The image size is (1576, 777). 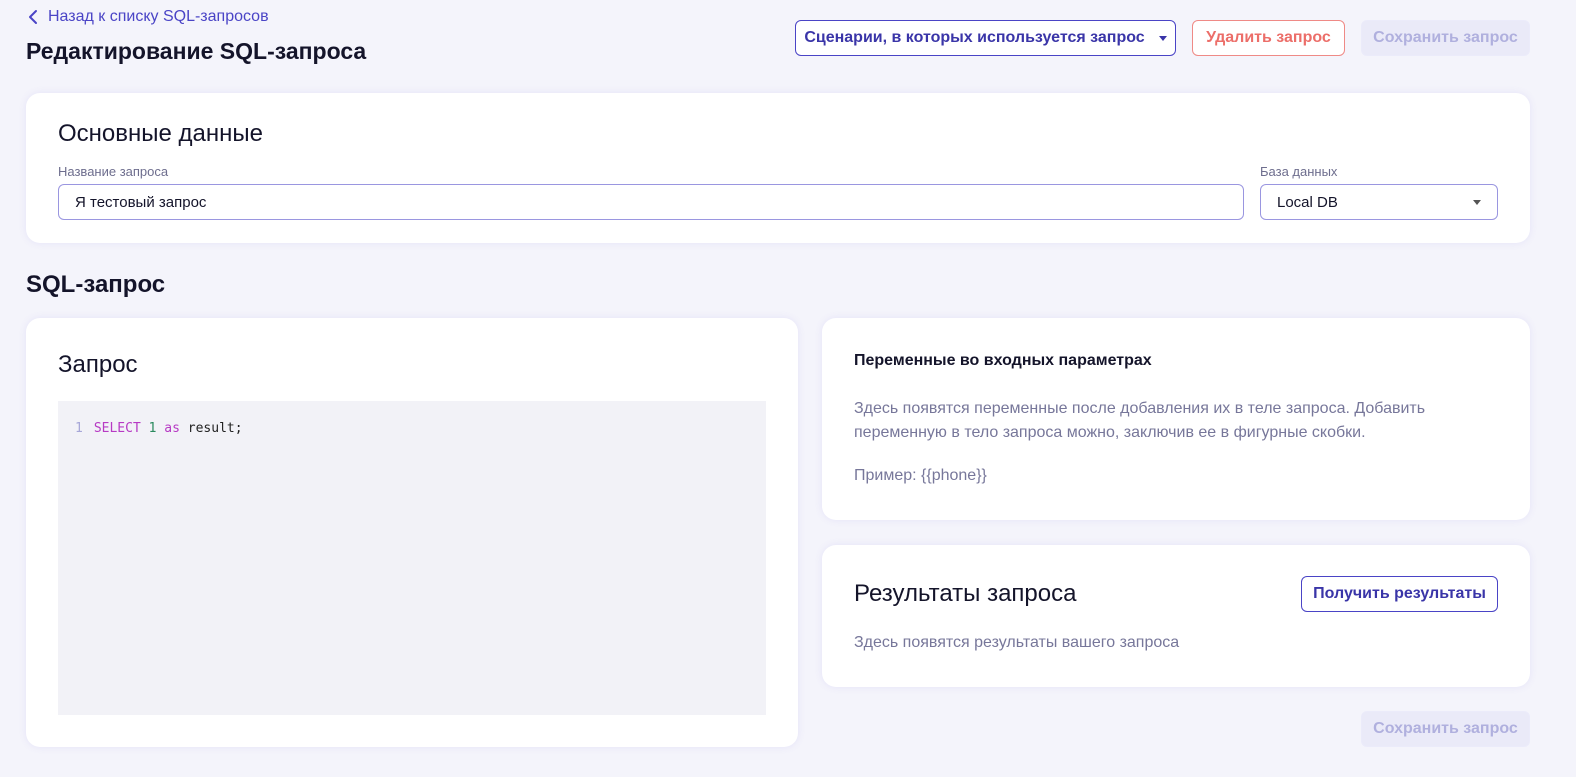 I want to click on query-name-label: Название запроса, so click(x=113, y=171).